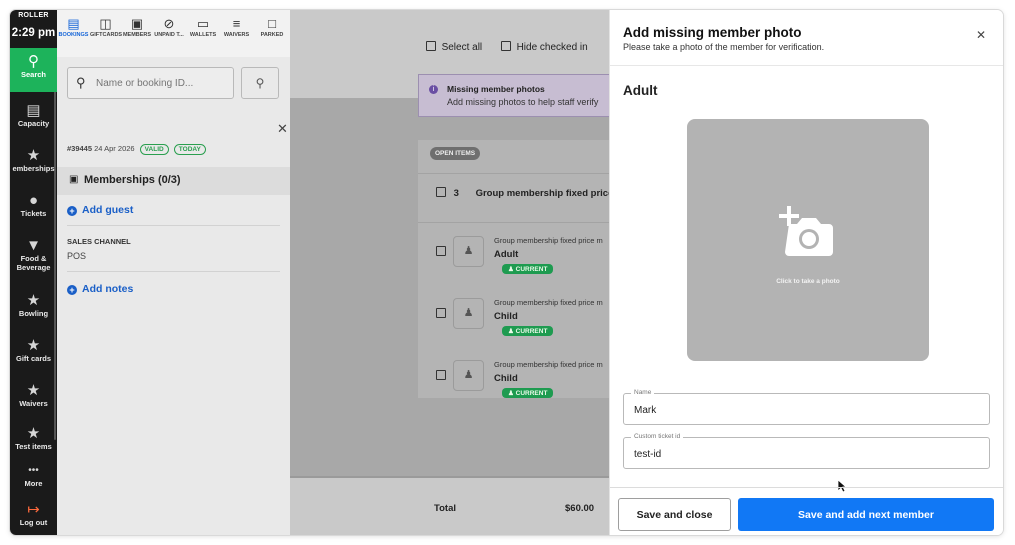 Image resolution: width=1015 pixels, height=545 pixels. I want to click on drawer-title: Add missing member photo, so click(712, 32).